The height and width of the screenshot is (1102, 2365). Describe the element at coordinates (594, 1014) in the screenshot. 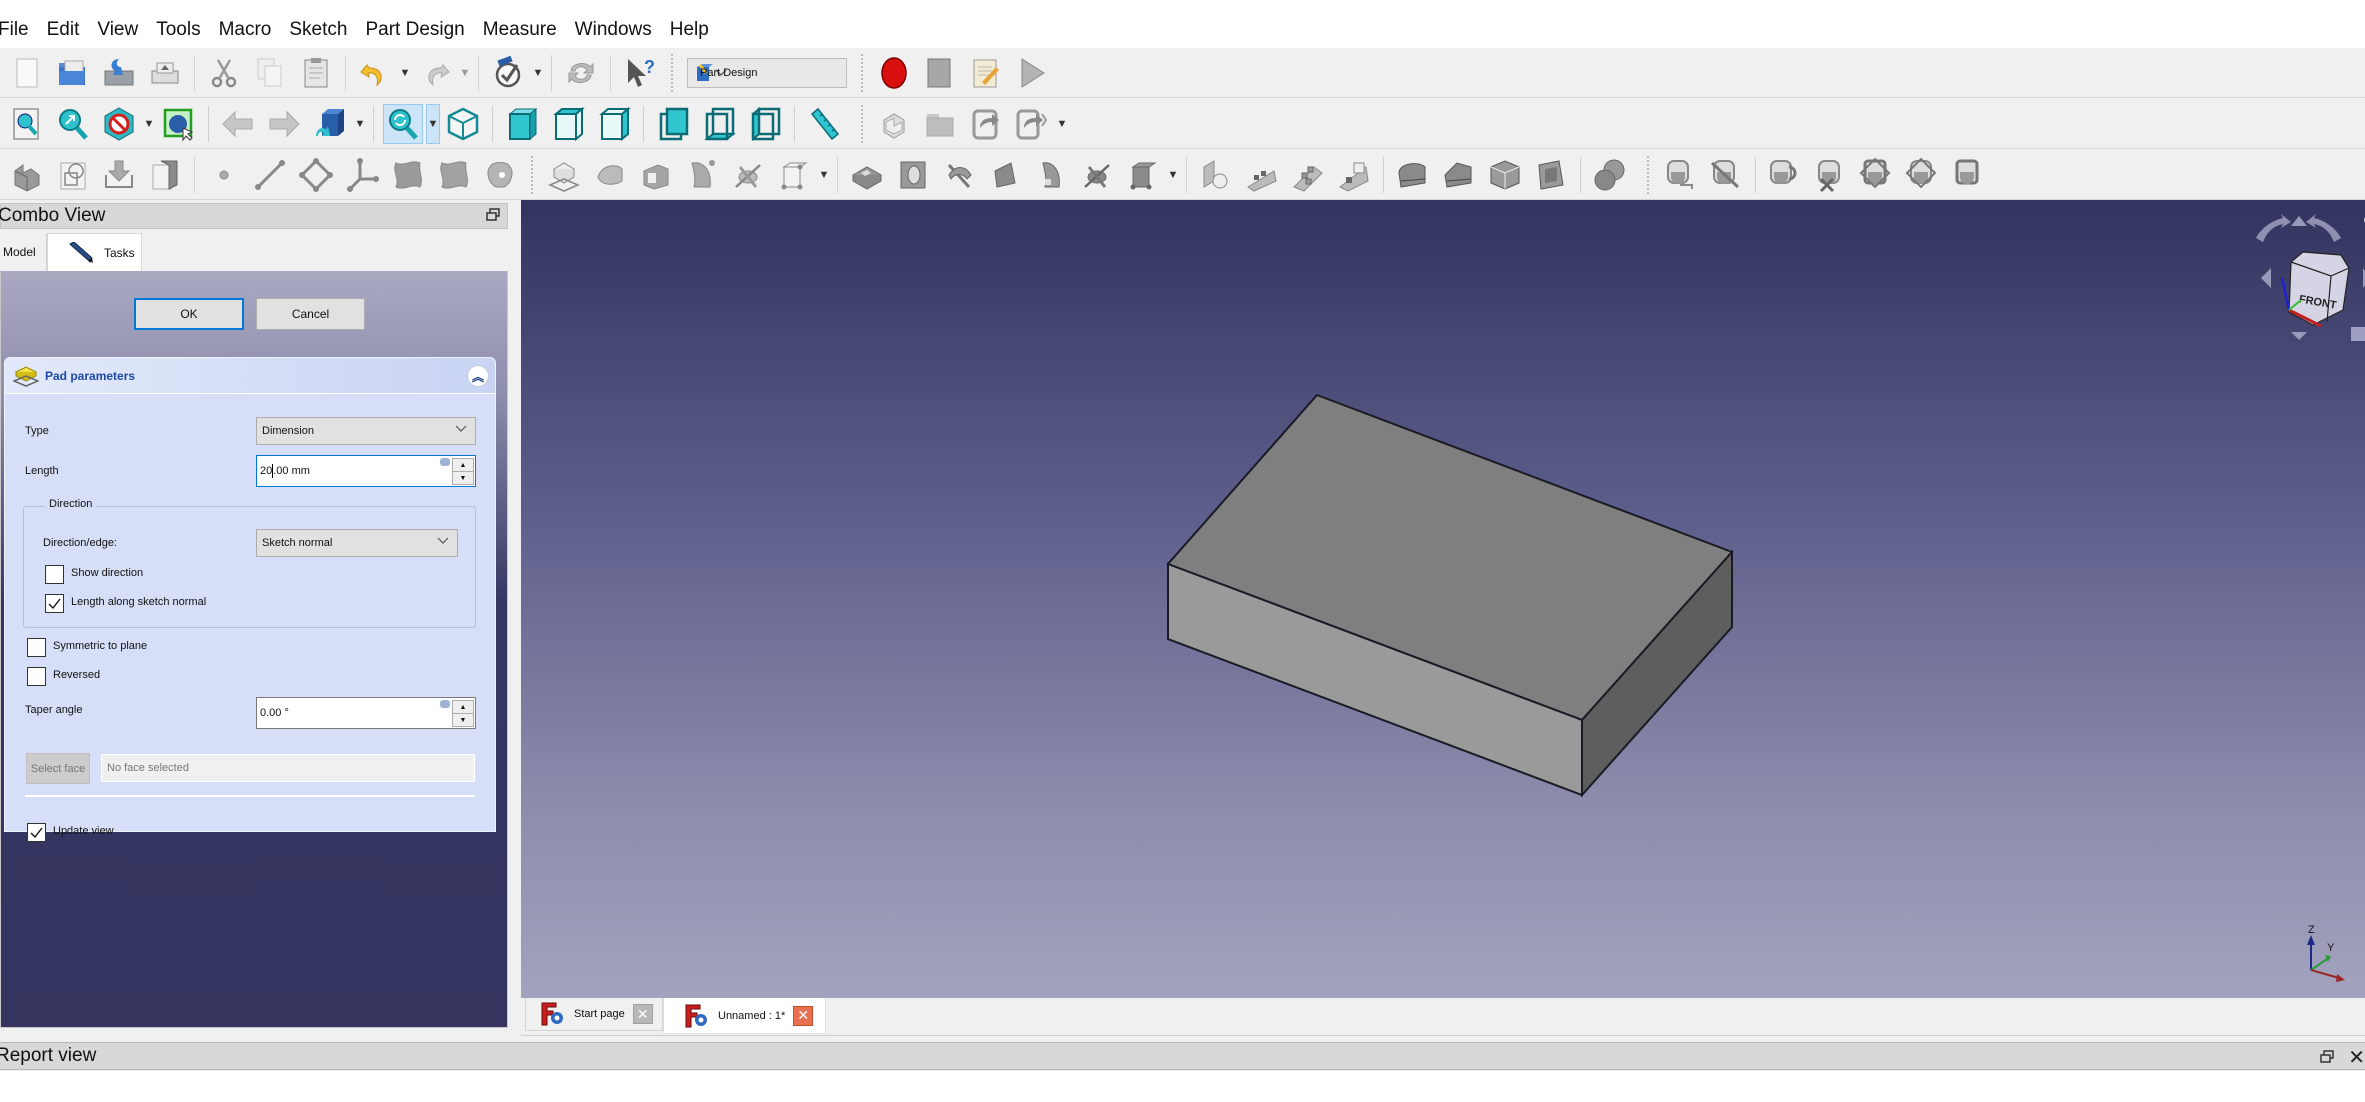

I see `doc-tab-start-page: Start page ✕` at that location.